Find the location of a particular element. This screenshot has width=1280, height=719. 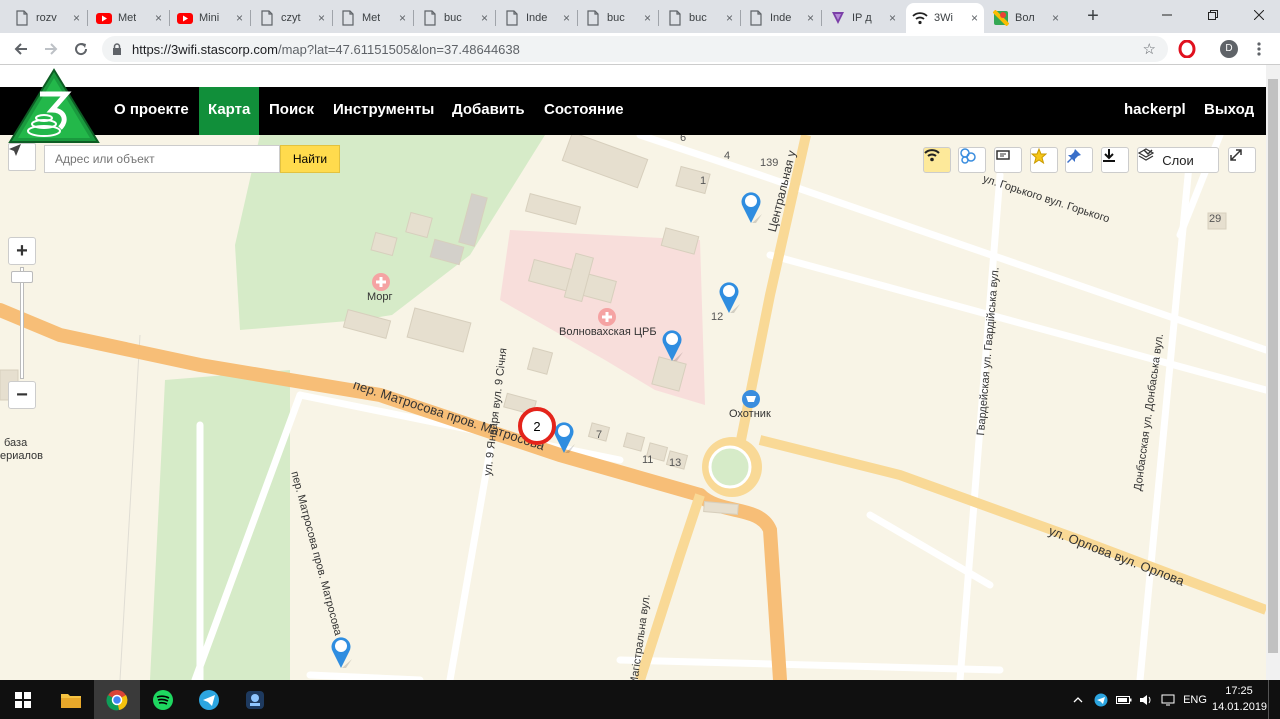

browser-tab: rozv × is located at coordinates (47, 18).